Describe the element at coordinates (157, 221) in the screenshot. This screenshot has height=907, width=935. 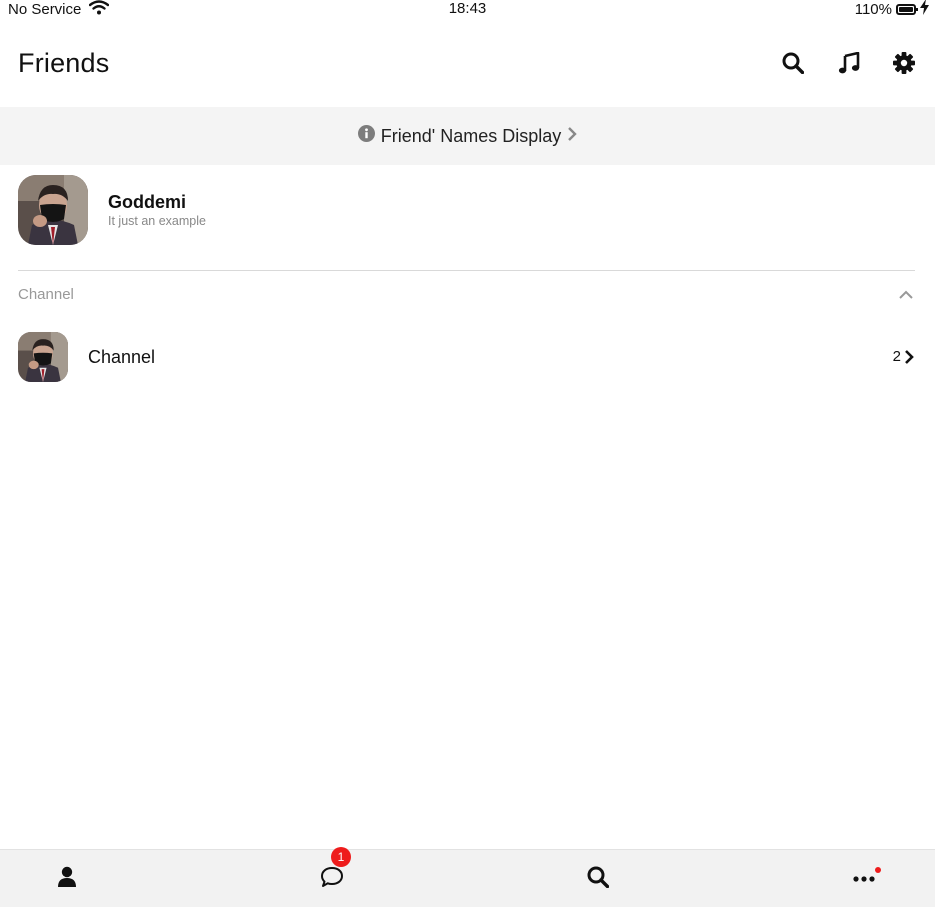
I see `profile-status-message: It just an example` at that location.